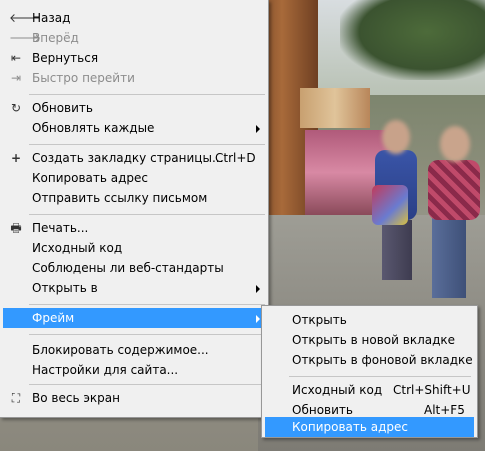 The image size is (485, 451). What do you see at coordinates (16, 158) in the screenshot?
I see `plus-icon: +` at bounding box center [16, 158].